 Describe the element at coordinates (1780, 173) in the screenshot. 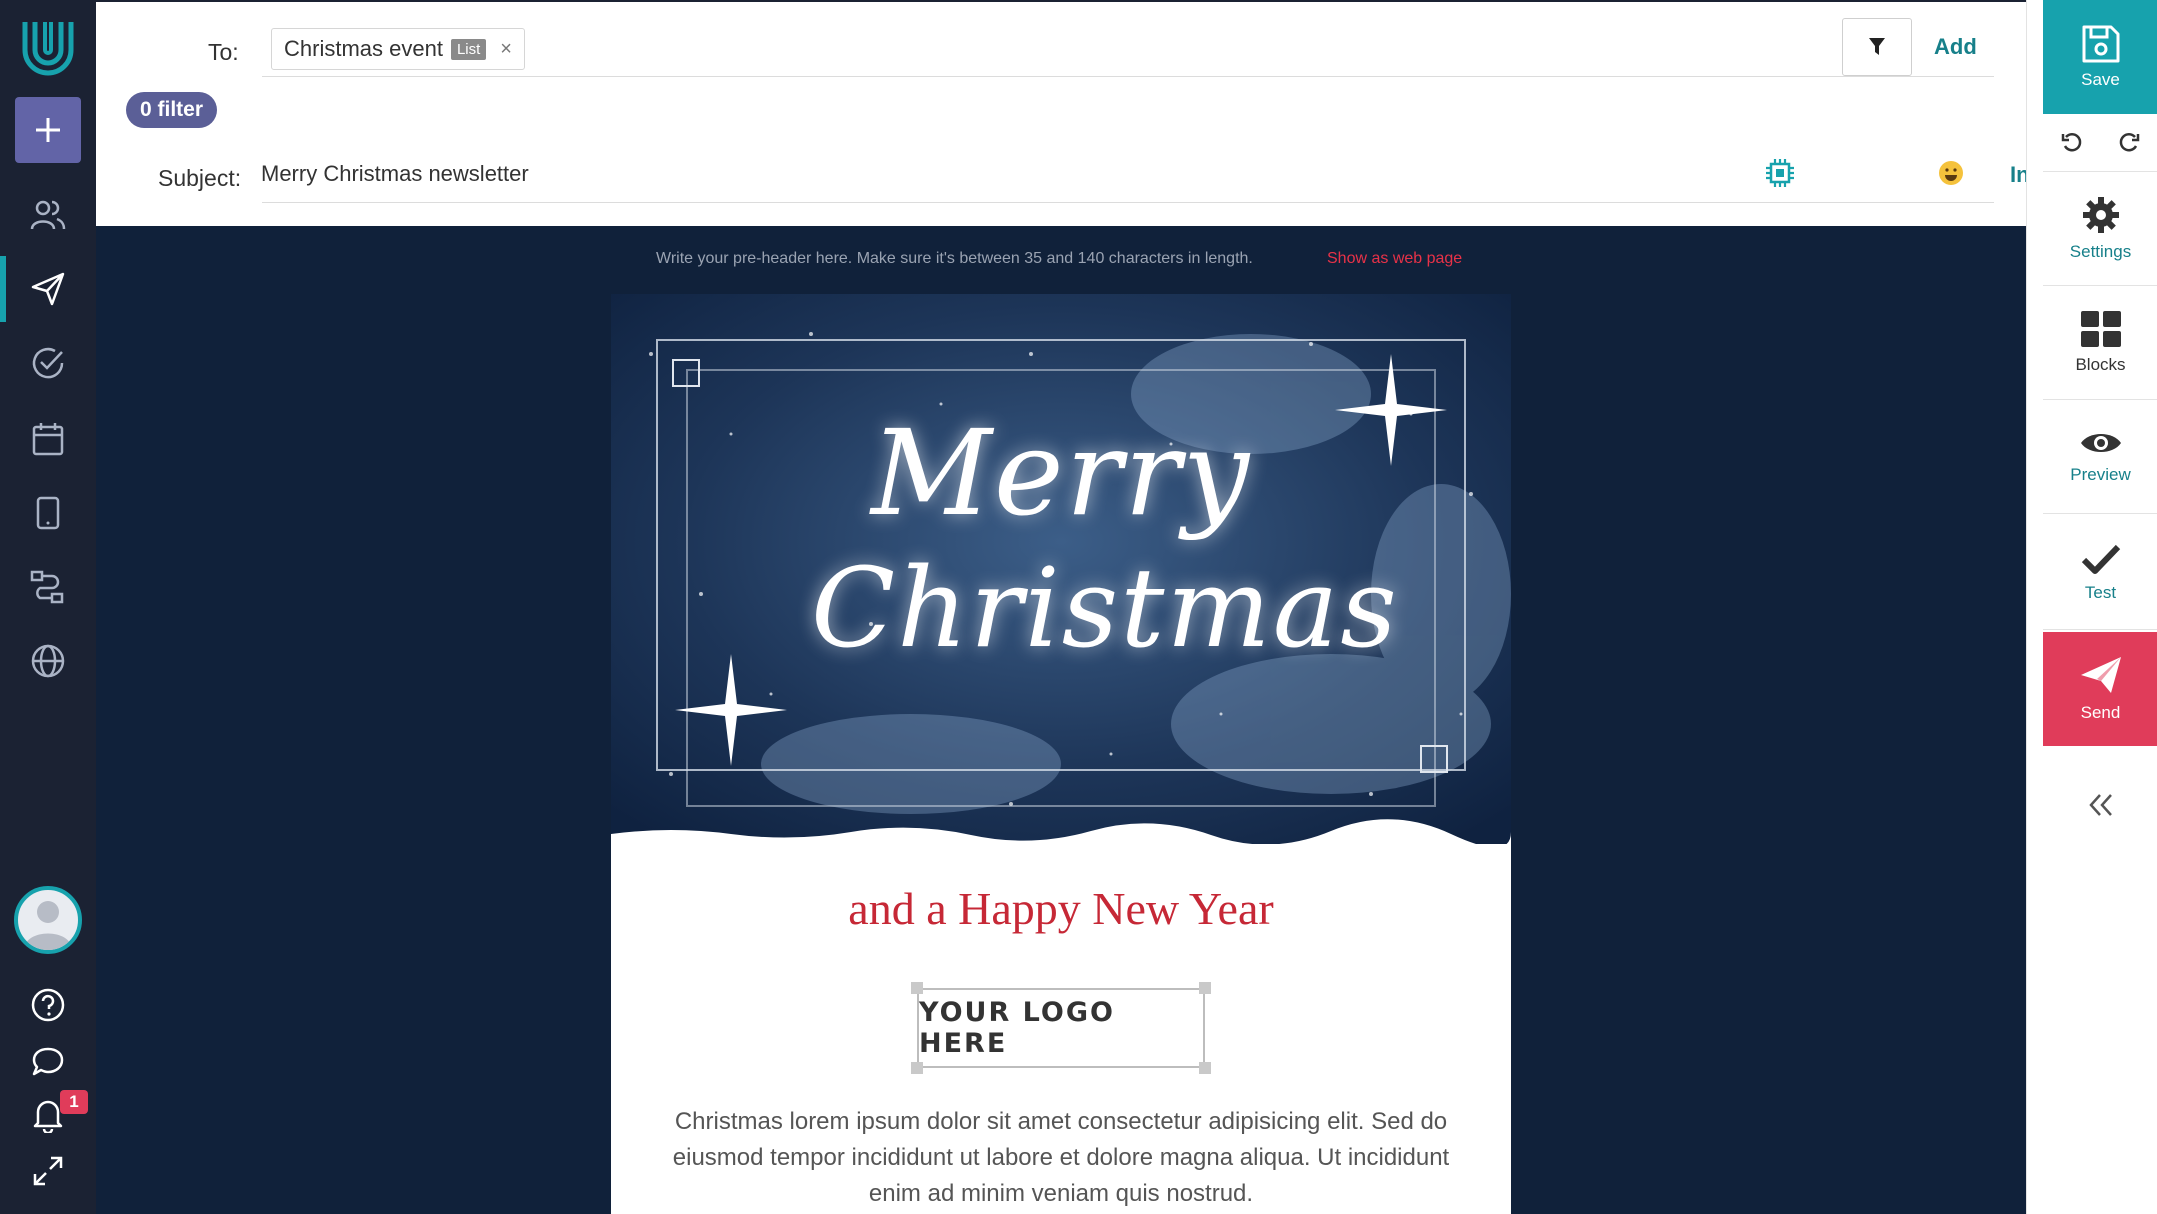

I see `personalization-chip-icon` at that location.